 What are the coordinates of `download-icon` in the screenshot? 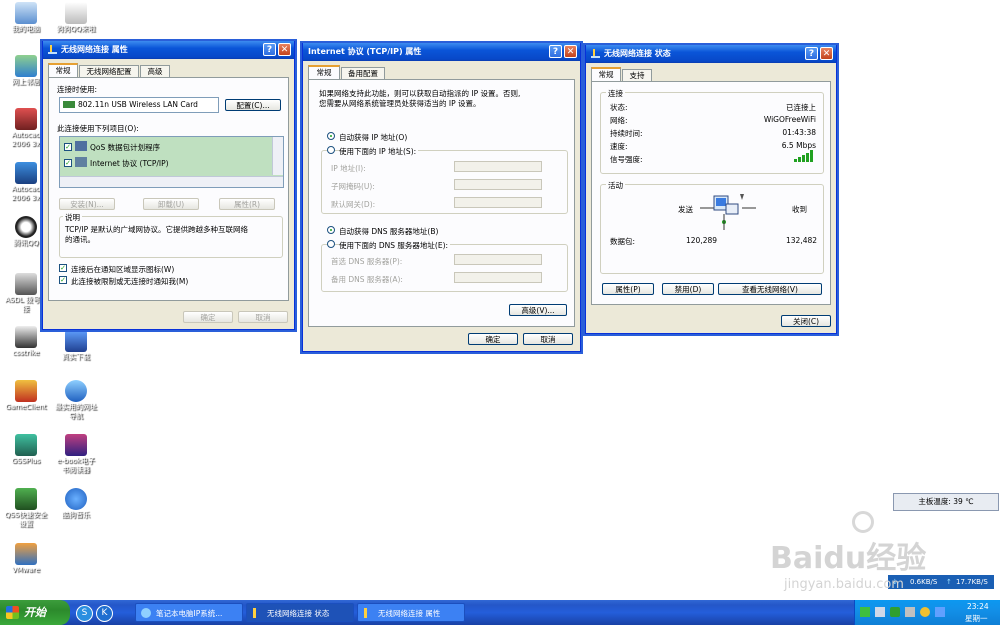 It's located at (76, 341).